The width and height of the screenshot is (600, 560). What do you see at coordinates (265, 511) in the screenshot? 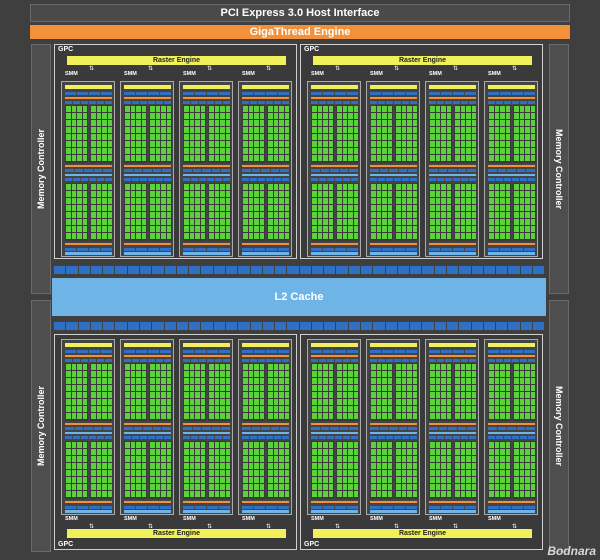
I see `texture-unit` at bounding box center [265, 511].